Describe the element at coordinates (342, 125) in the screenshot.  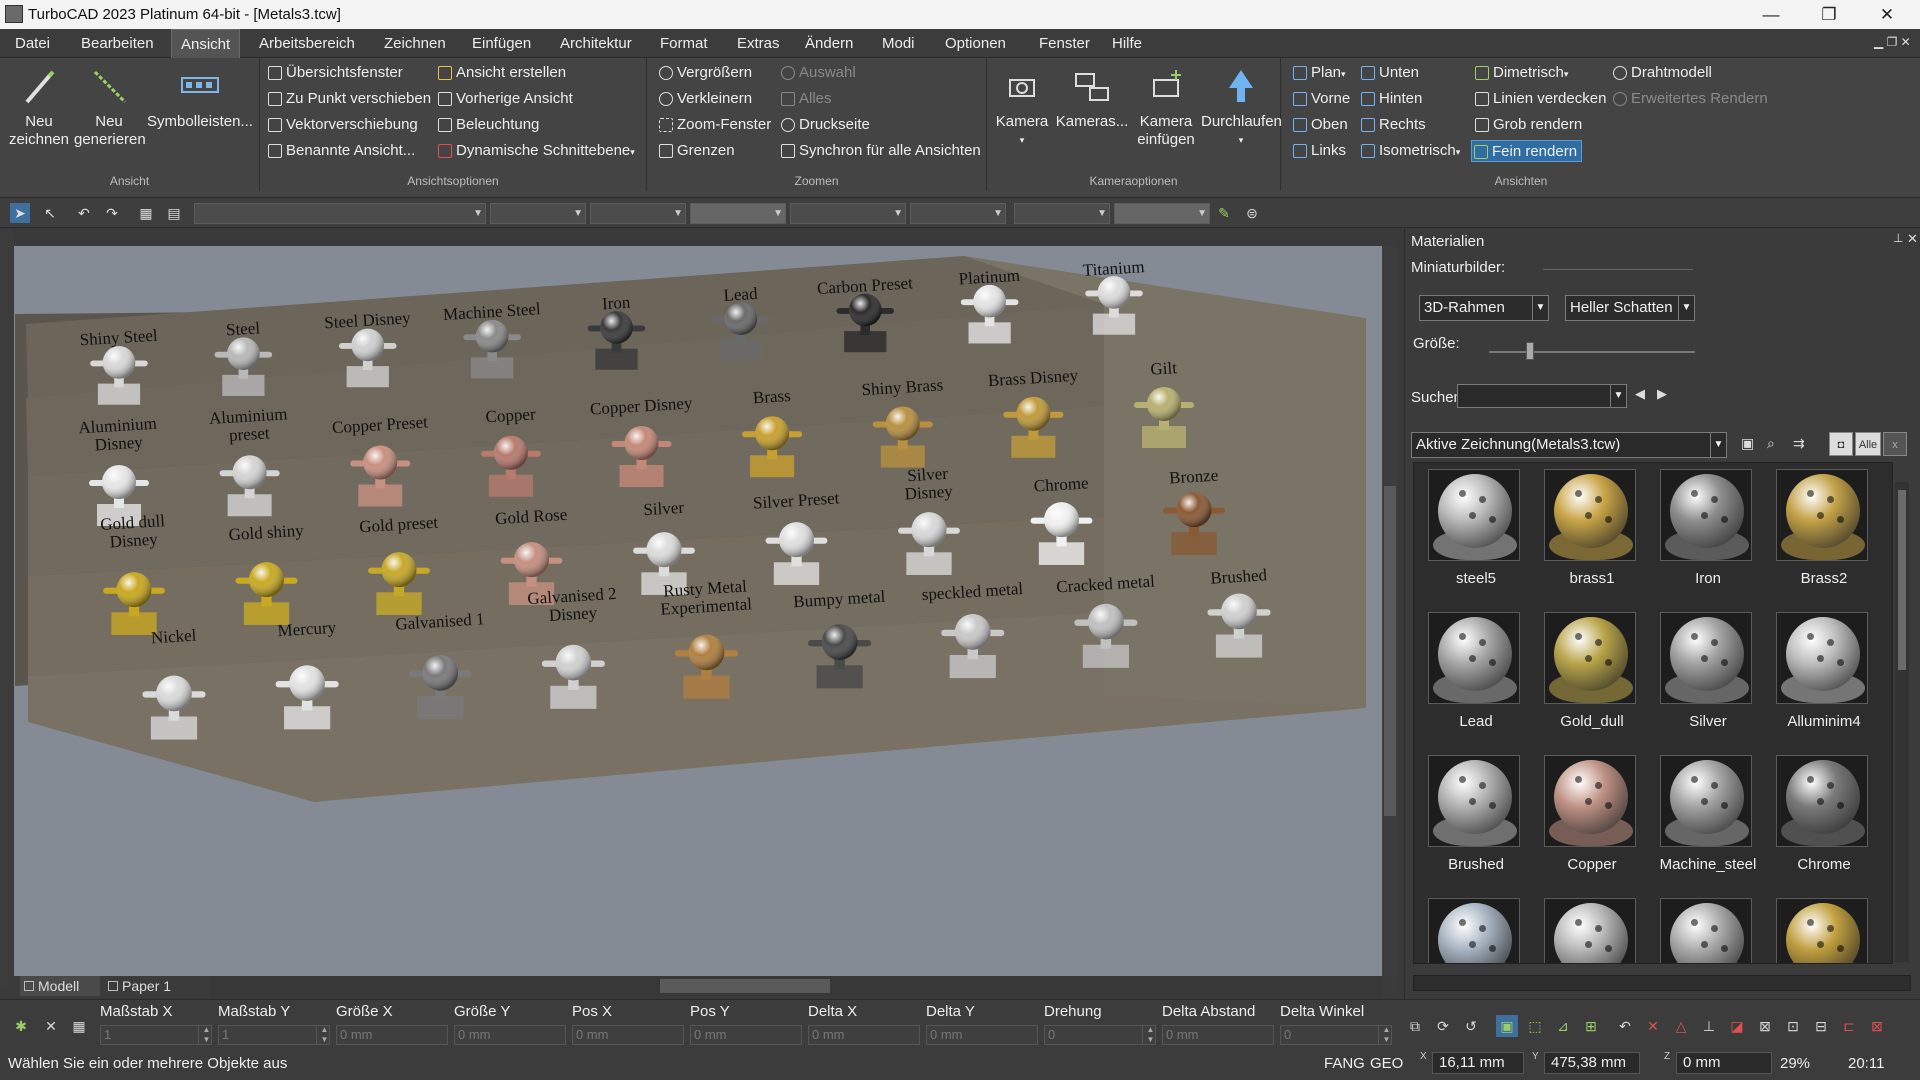
I see `vektorverschiebung-button: Vektorverschiebung` at that location.